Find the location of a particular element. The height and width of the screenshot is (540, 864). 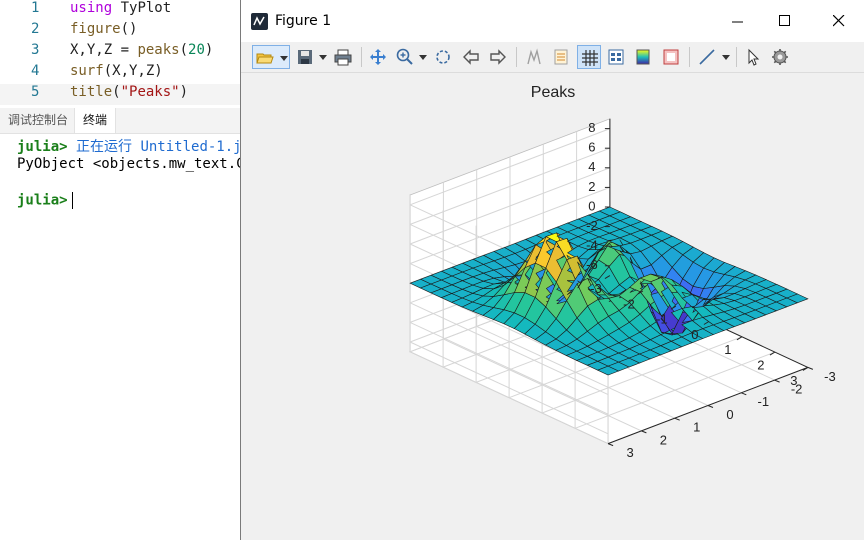

line-number: 1 is located at coordinates (35, 8).